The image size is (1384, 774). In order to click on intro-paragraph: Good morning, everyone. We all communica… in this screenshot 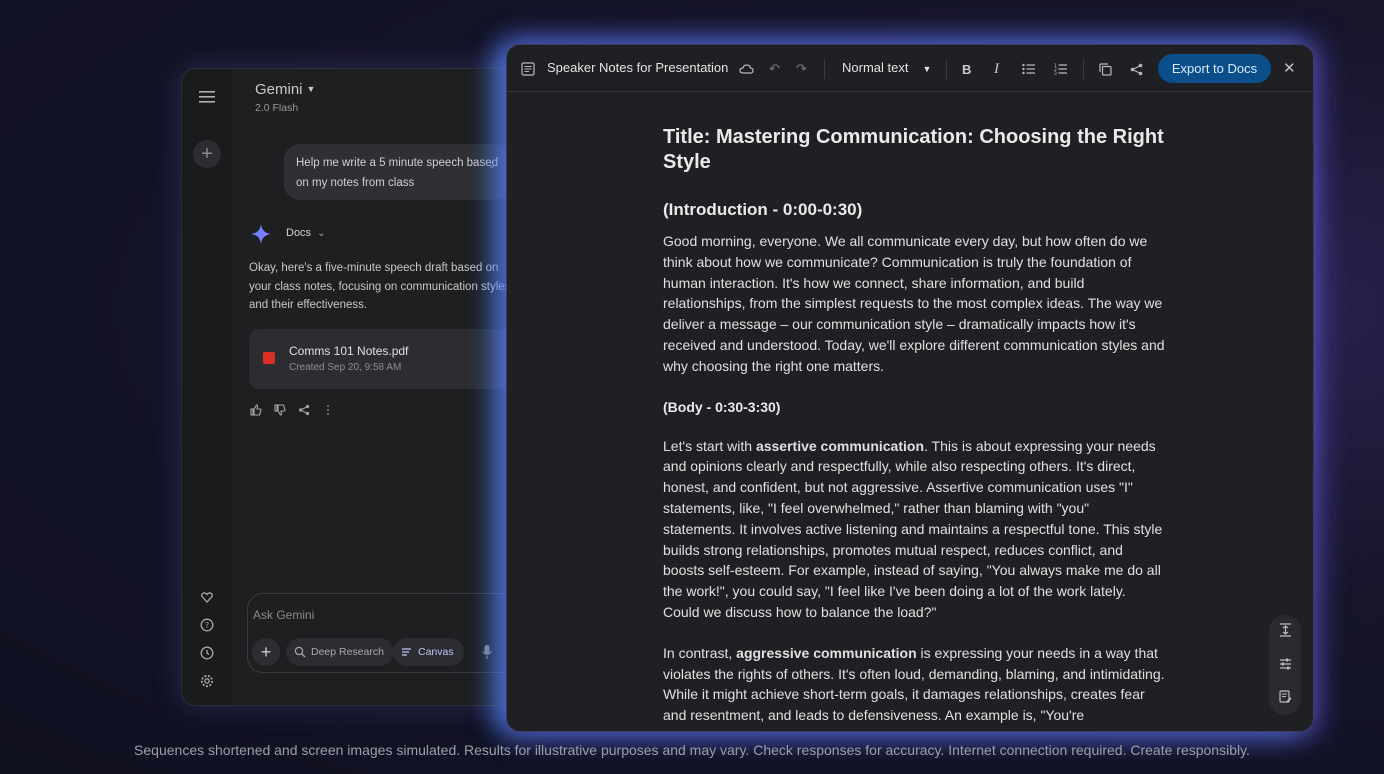, I will do `click(914, 303)`.